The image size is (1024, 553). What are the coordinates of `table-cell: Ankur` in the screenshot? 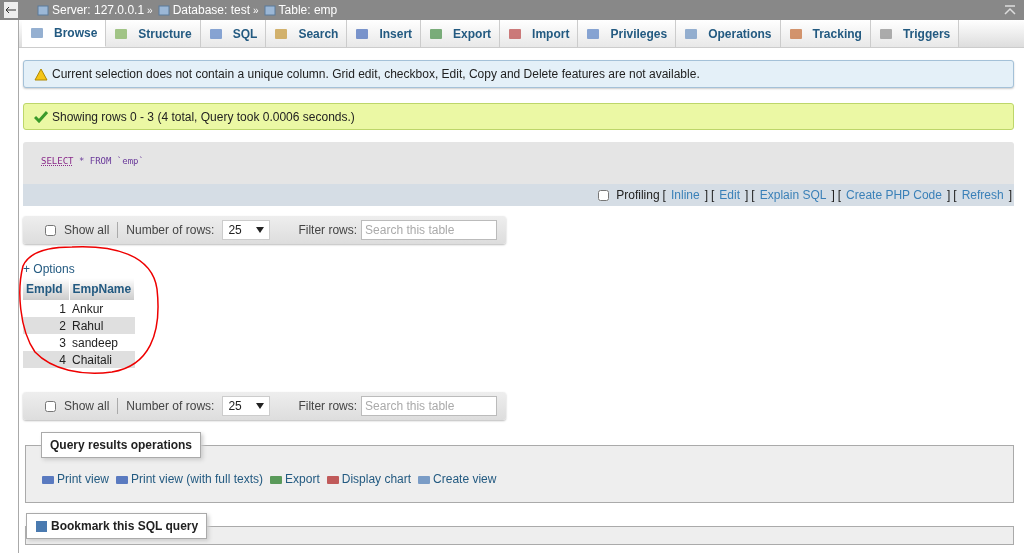 It's located at (102, 308).